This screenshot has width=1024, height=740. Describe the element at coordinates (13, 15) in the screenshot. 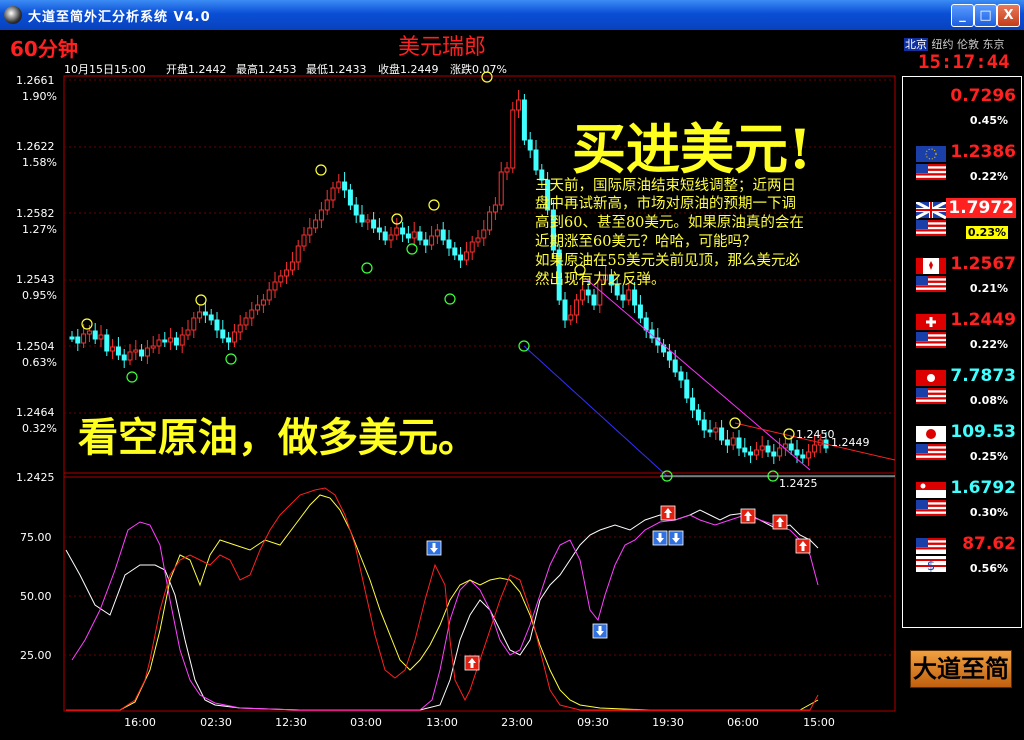

I see `app-icon` at that location.